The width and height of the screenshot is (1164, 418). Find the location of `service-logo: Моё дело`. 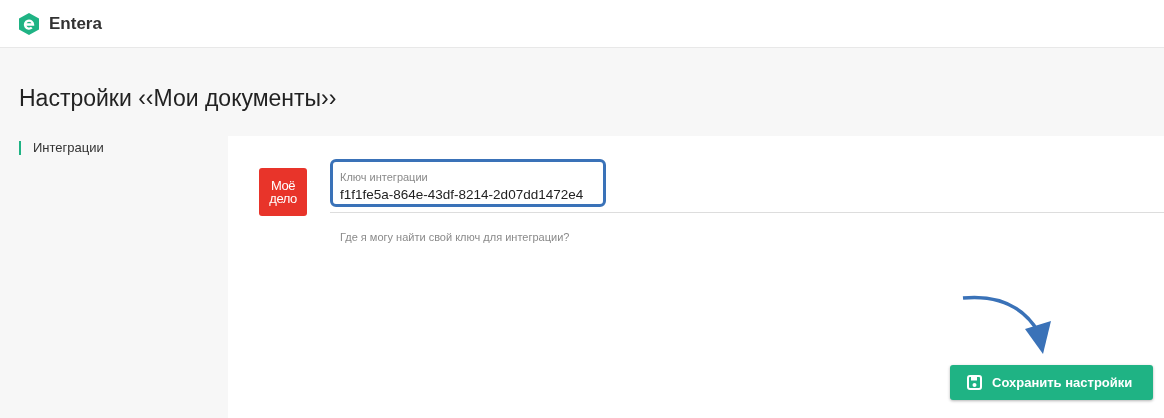

service-logo: Моё дело is located at coordinates (283, 192).